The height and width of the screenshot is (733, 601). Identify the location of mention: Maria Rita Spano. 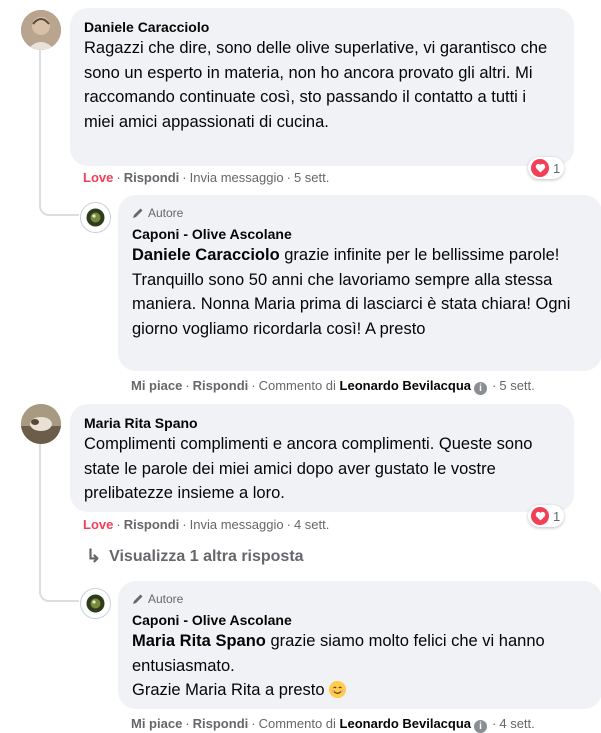
(199, 641).